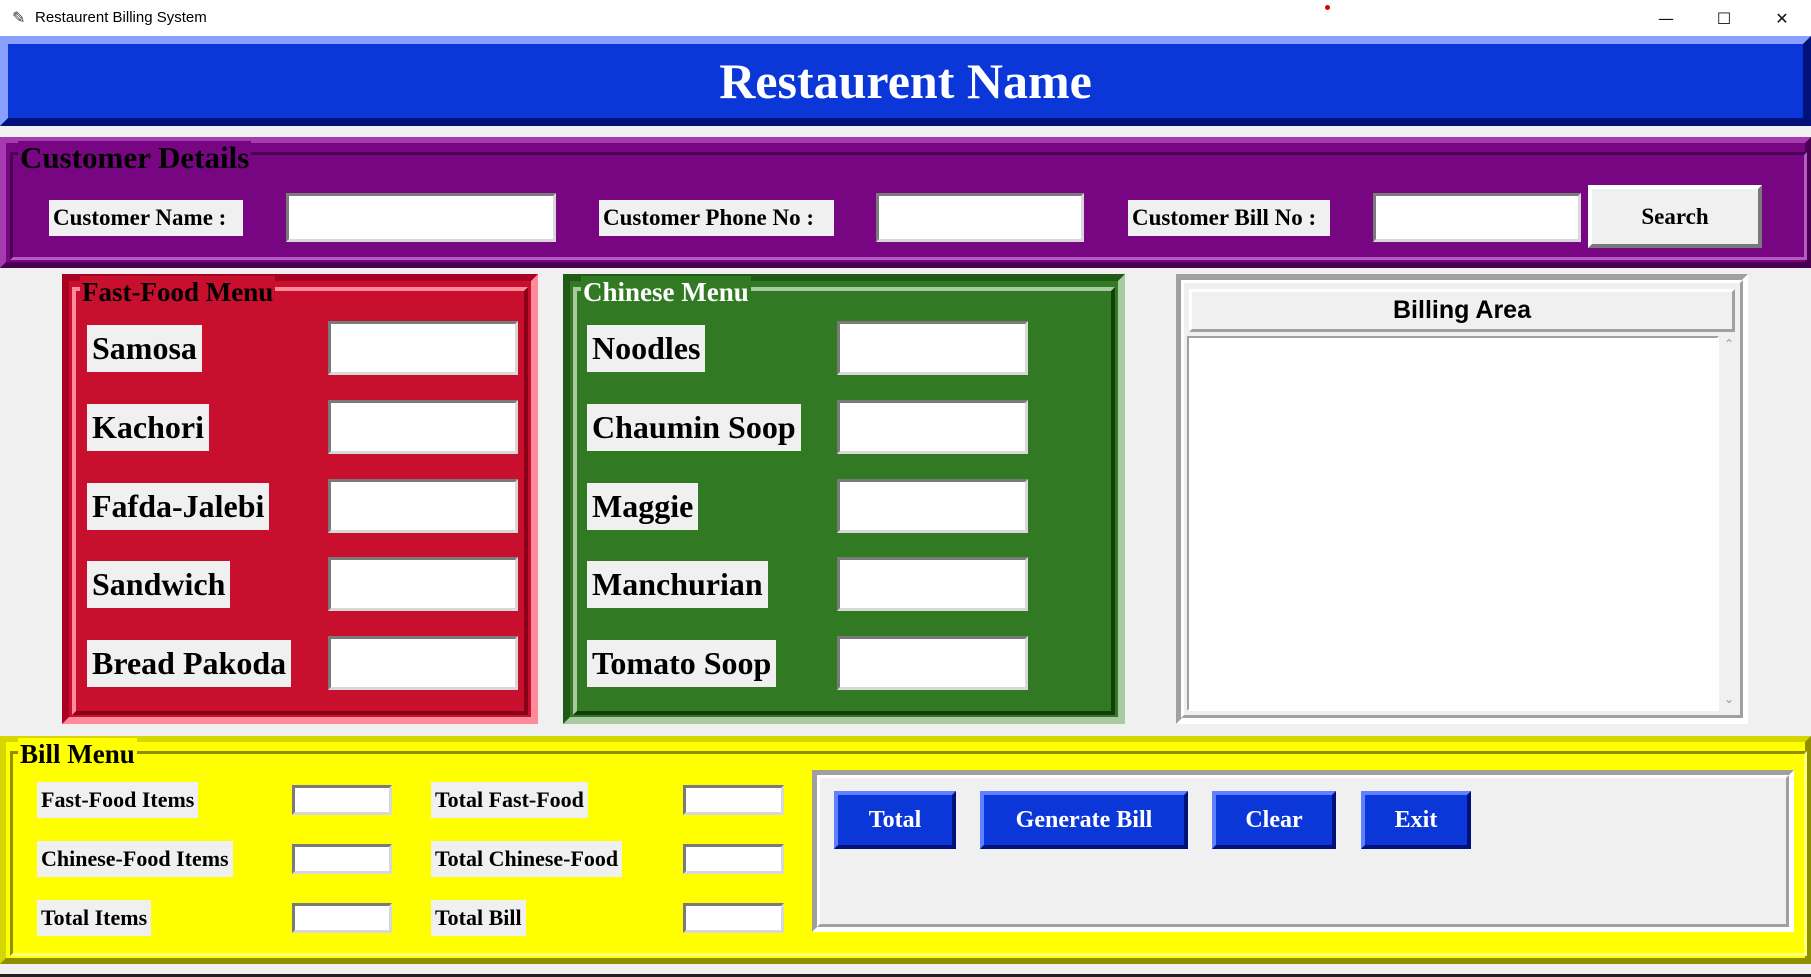 This screenshot has height=977, width=1811. What do you see at coordinates (77, 754) in the screenshot?
I see `bill-menu-title: Bill Menu` at bounding box center [77, 754].